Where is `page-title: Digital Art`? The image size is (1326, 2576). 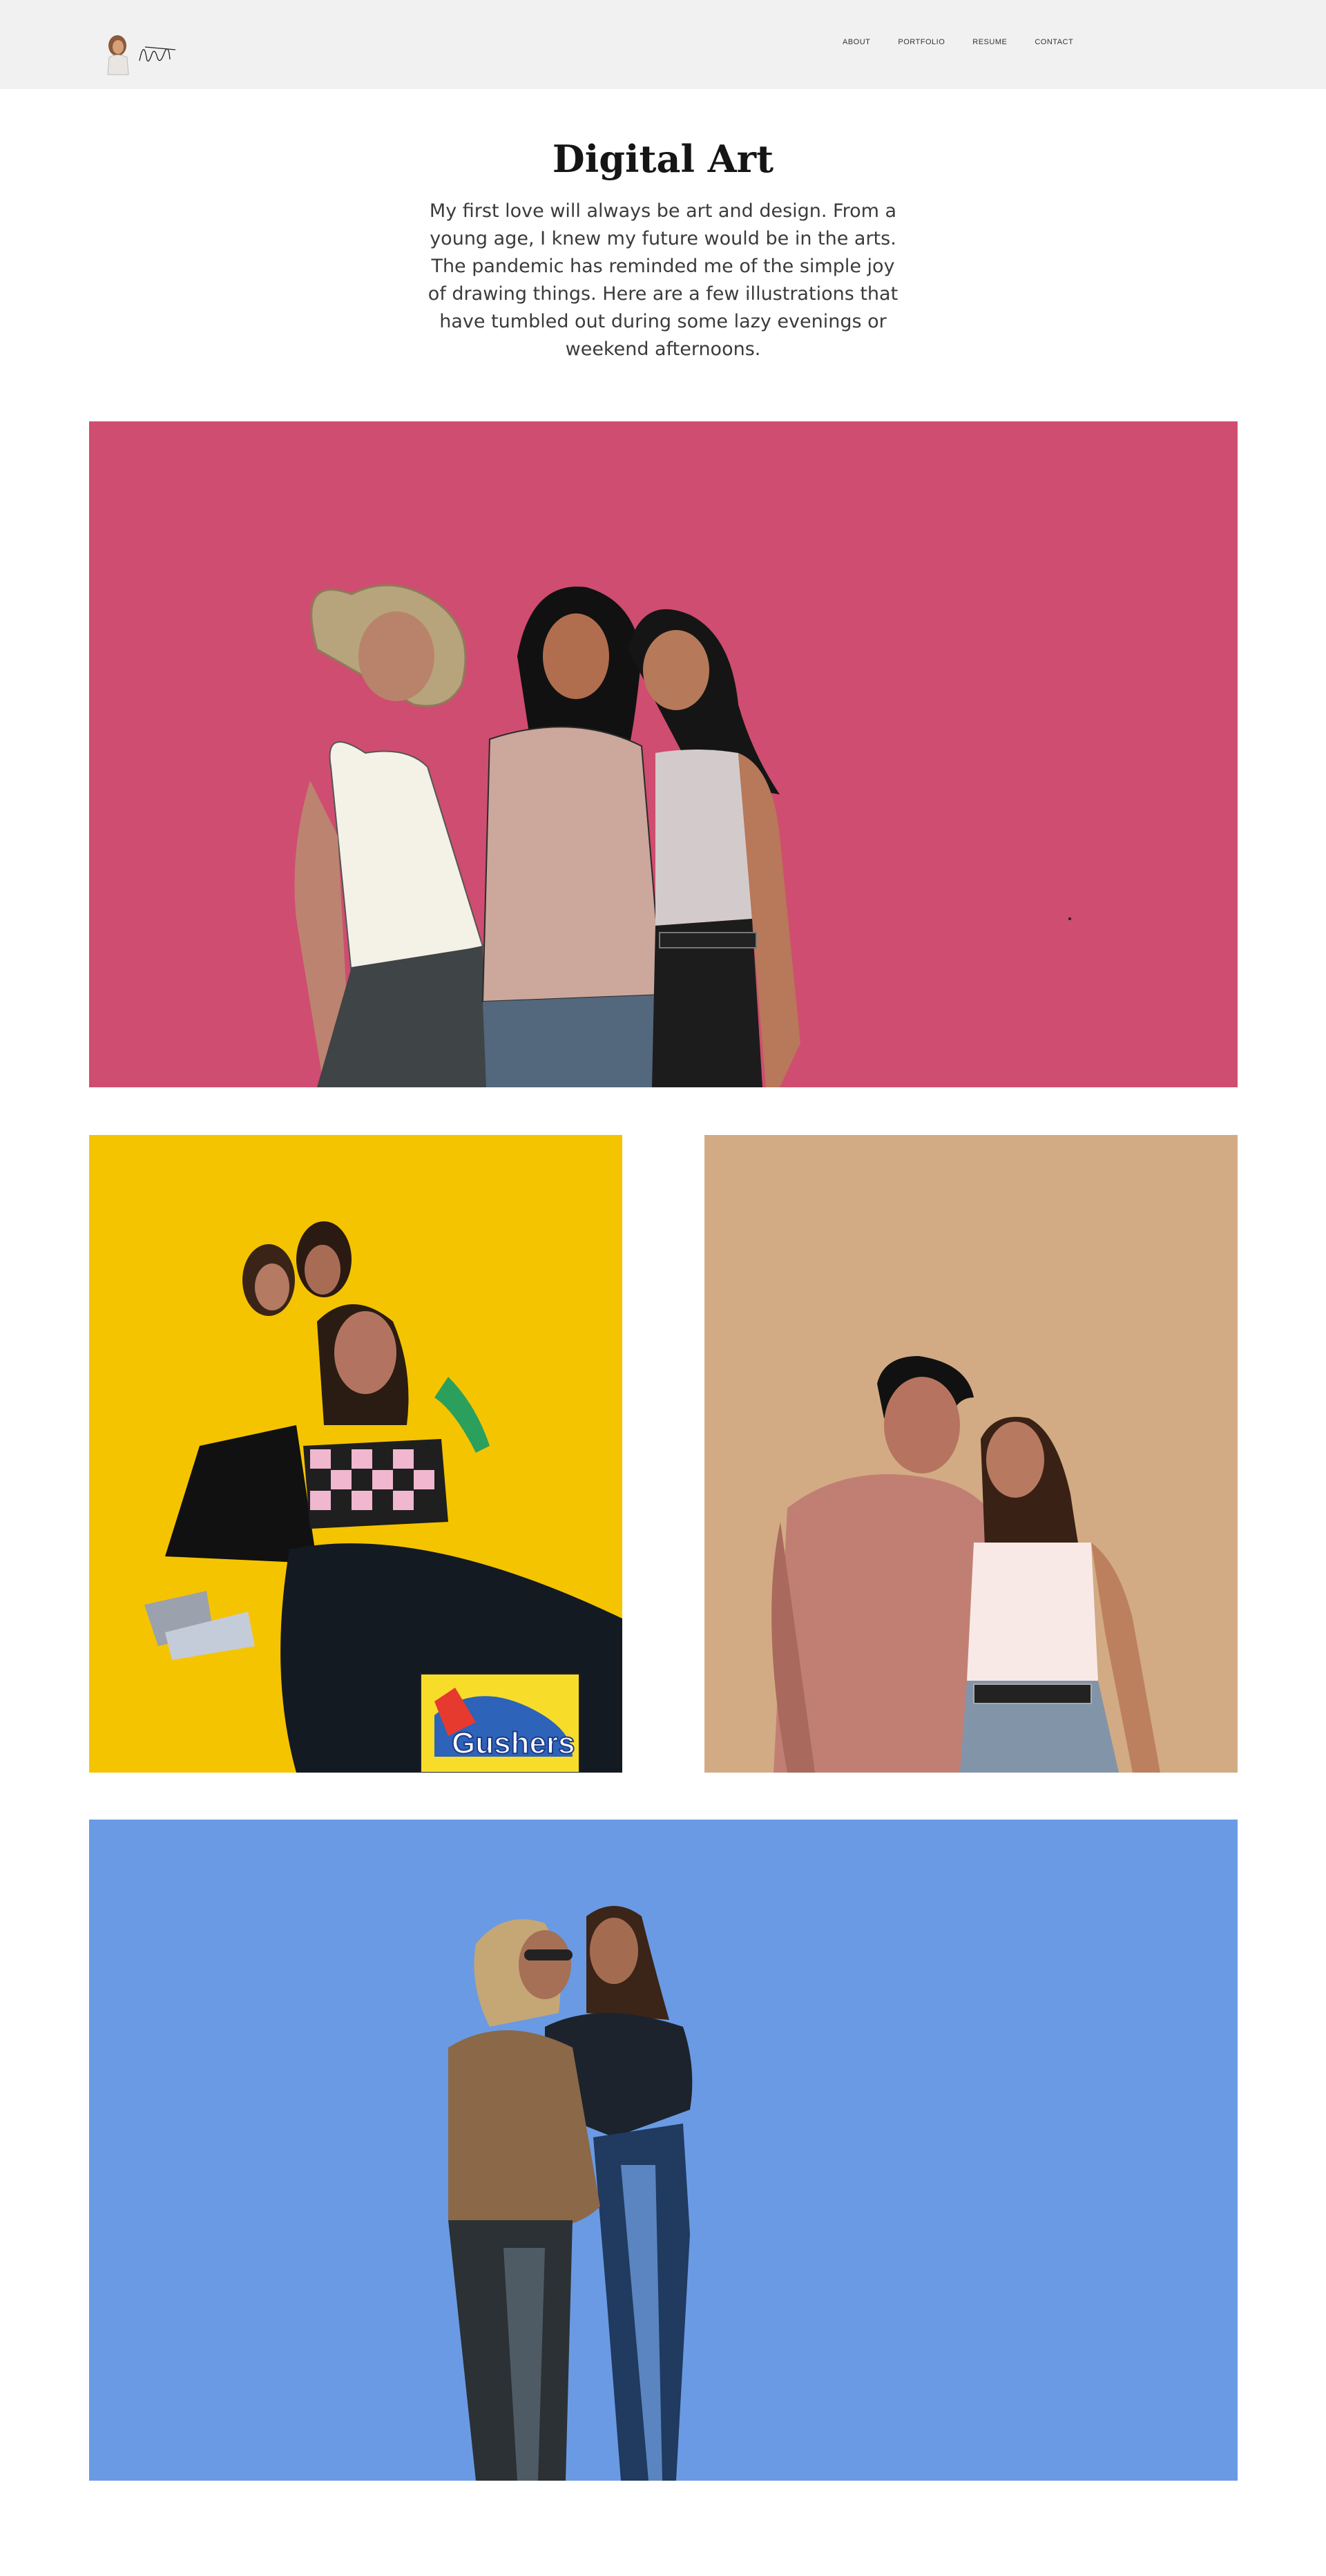
page-title: Digital Art is located at coordinates (663, 159).